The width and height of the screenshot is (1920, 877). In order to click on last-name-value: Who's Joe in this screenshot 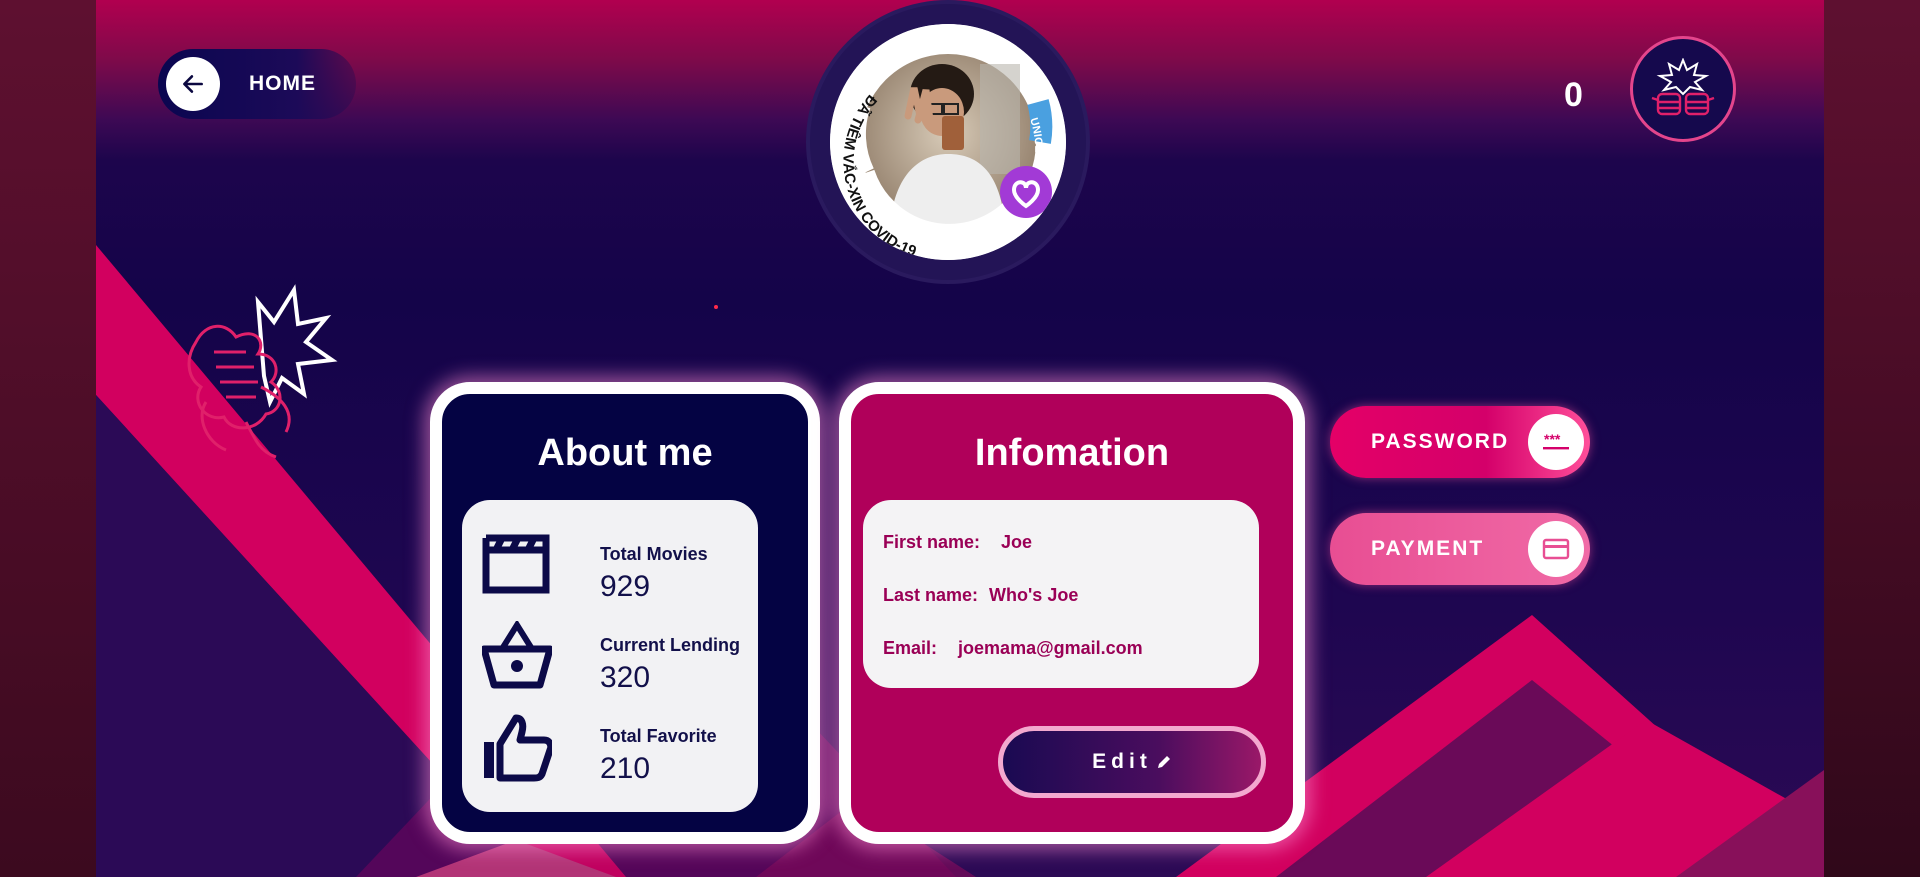, I will do `click(1034, 595)`.